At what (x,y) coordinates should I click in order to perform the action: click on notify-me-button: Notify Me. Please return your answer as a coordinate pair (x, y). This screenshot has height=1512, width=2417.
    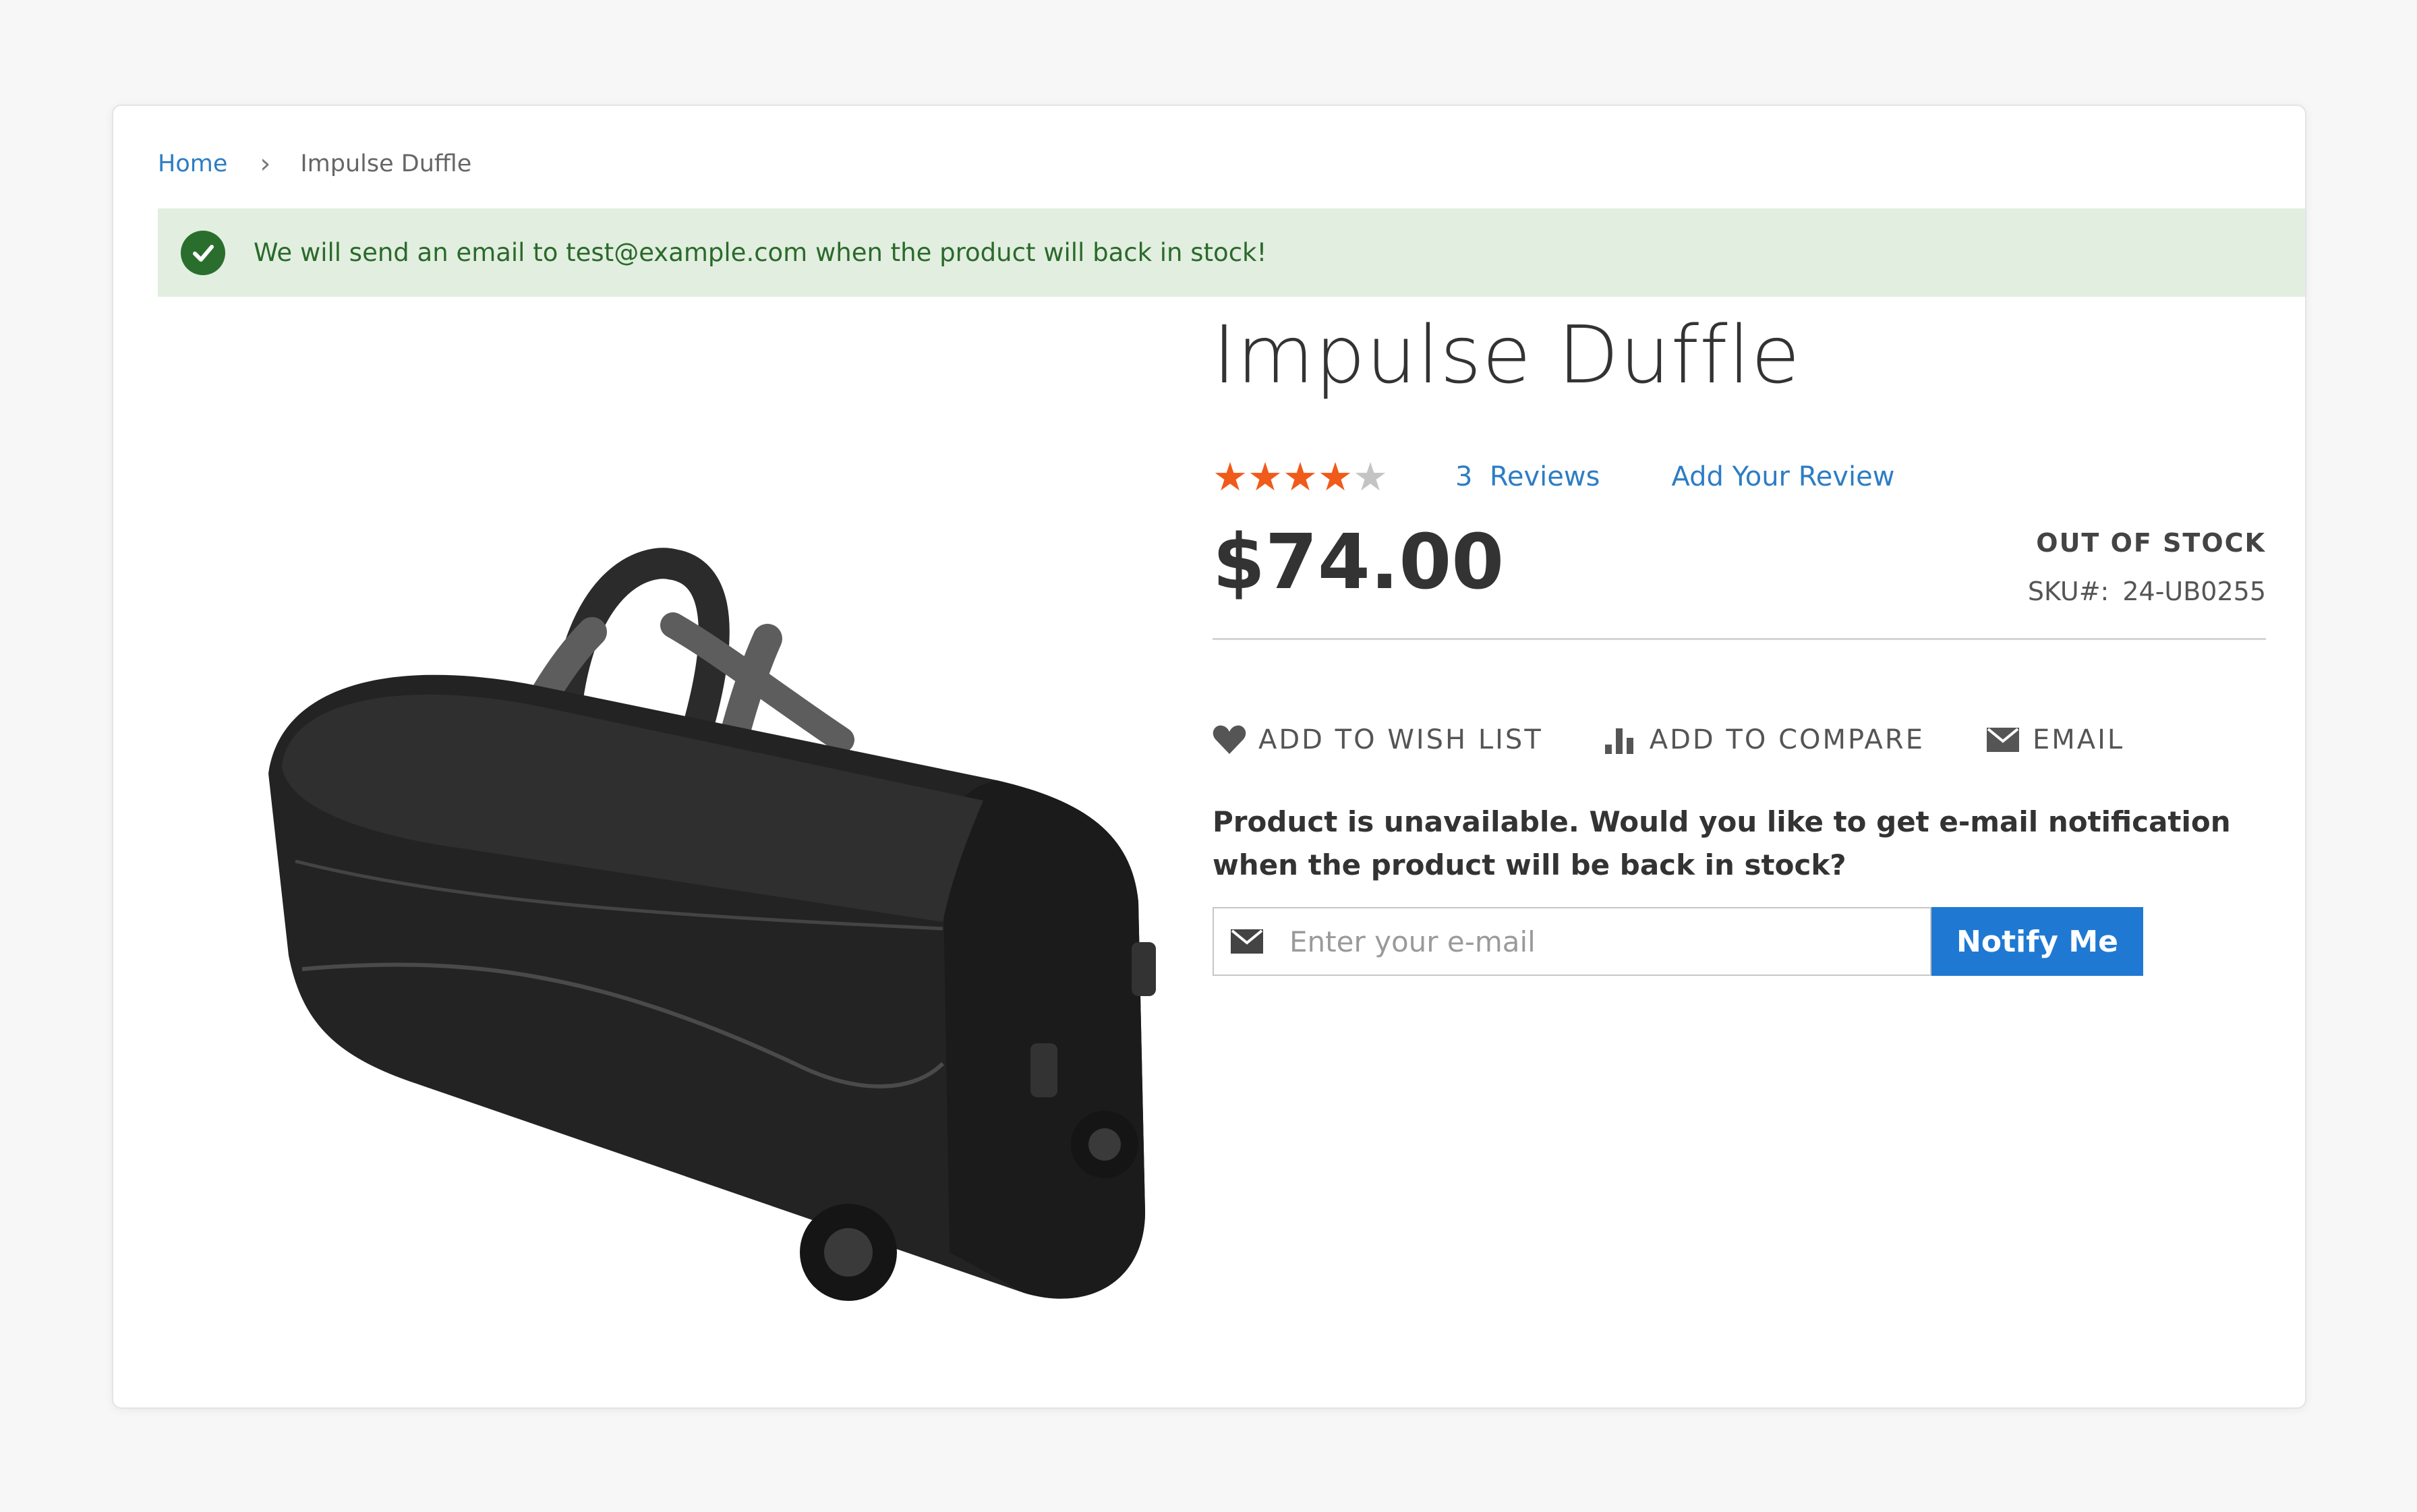
    Looking at the image, I should click on (2037, 942).